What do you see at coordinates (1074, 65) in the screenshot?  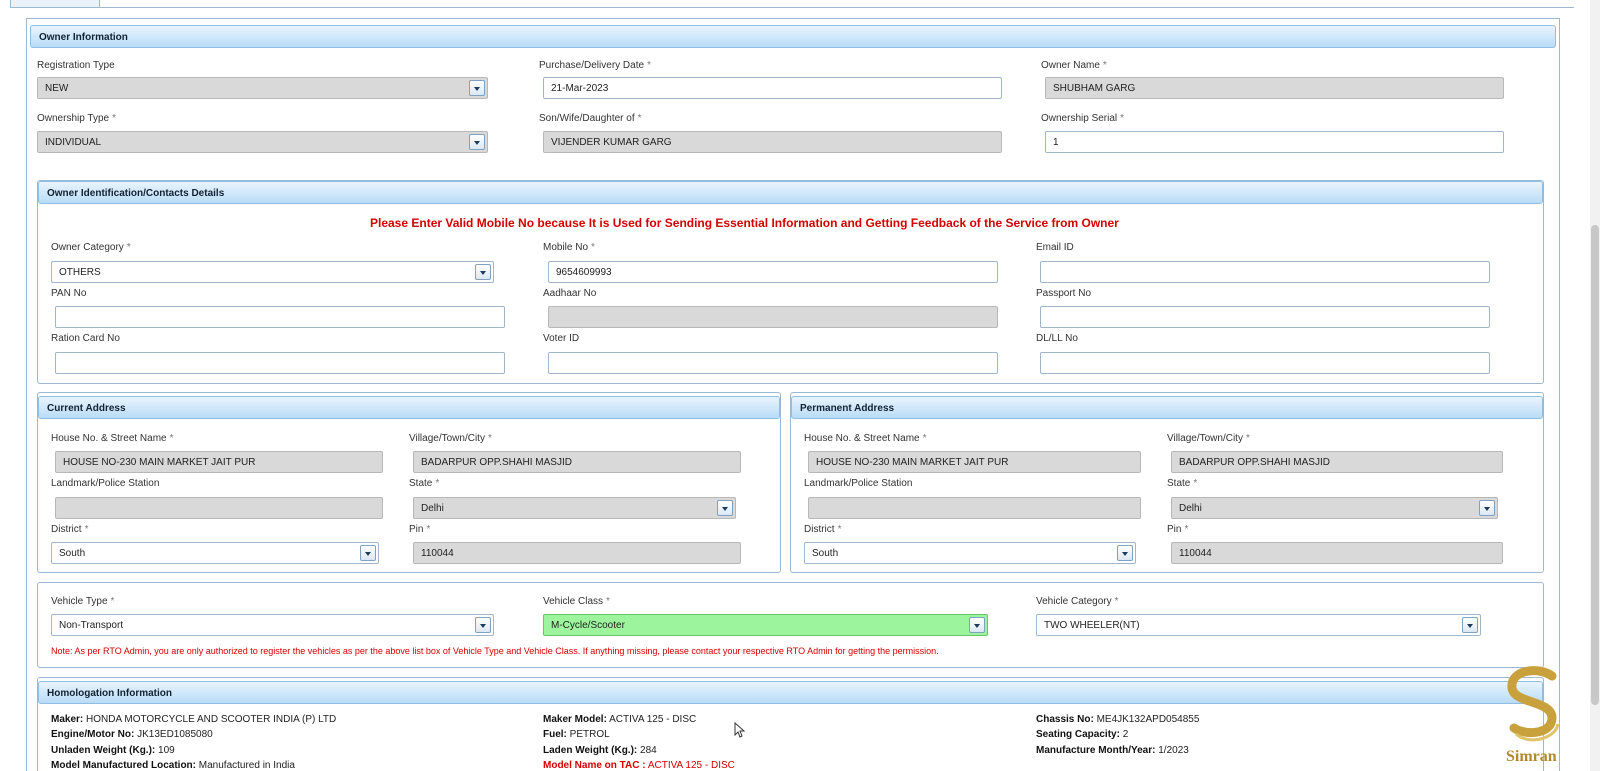 I see `owner-name-label: Owner Name *` at bounding box center [1074, 65].